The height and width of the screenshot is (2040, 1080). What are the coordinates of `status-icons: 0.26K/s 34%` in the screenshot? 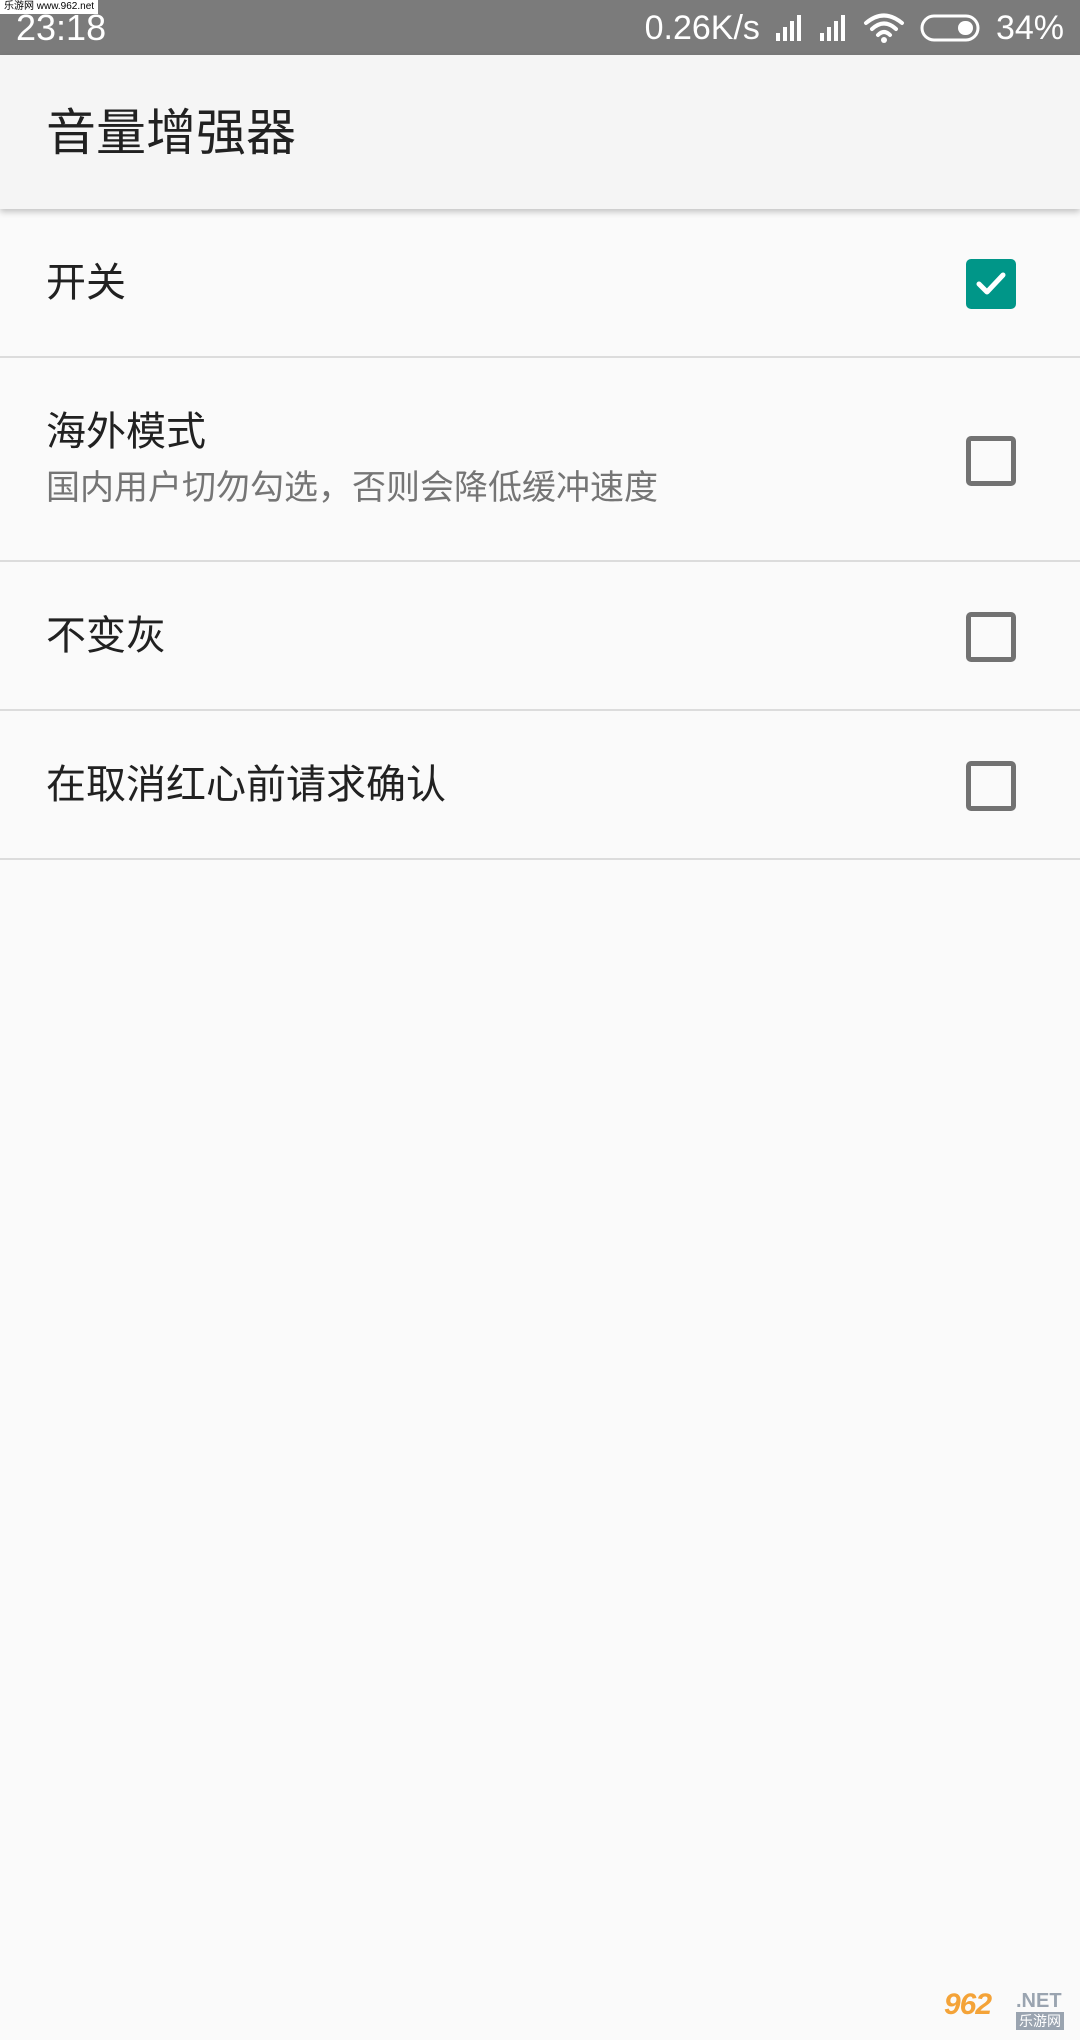 It's located at (854, 28).